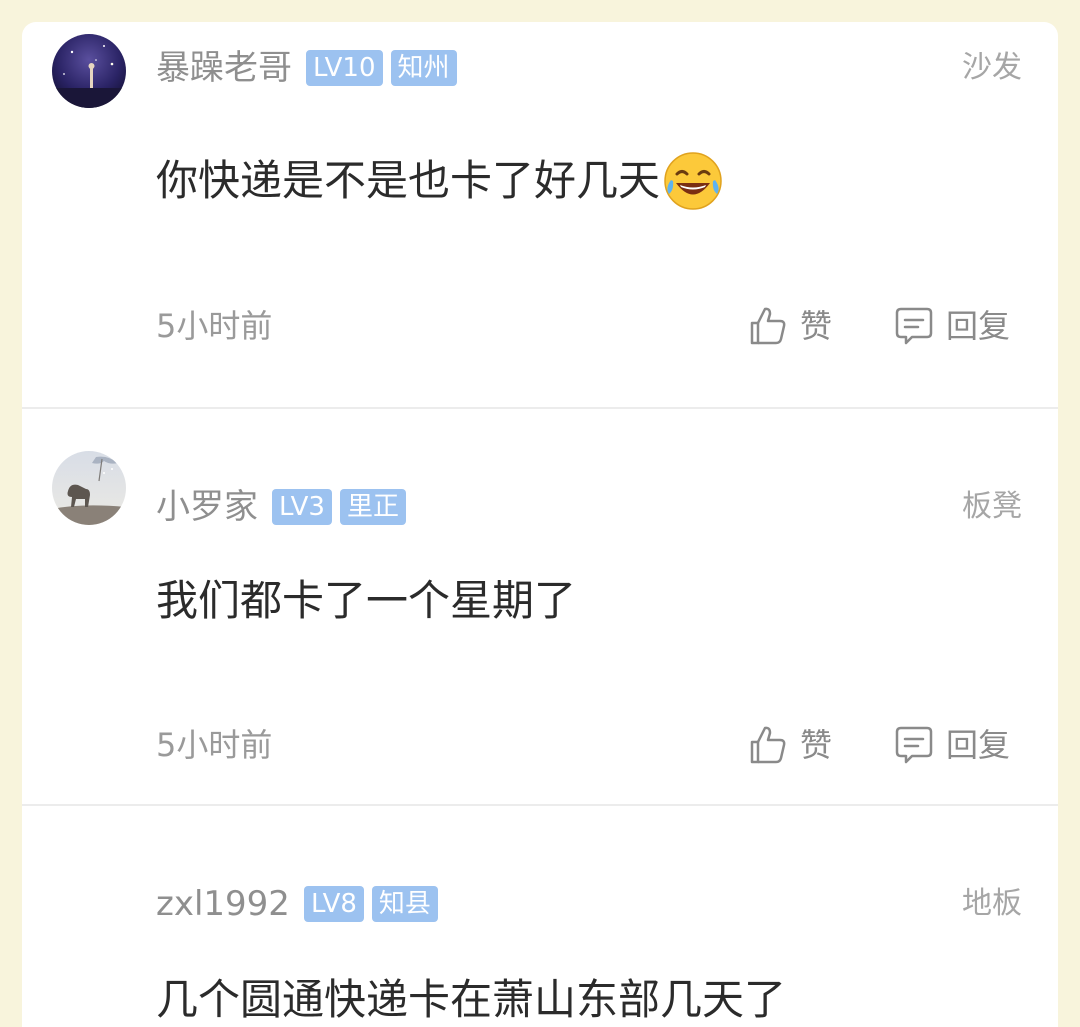 The image size is (1080, 1027). What do you see at coordinates (423, 68) in the screenshot?
I see `title-badge: 知州` at bounding box center [423, 68].